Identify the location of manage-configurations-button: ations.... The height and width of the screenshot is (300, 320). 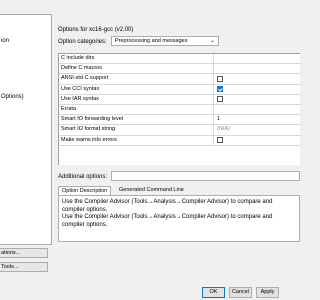
(24, 253).